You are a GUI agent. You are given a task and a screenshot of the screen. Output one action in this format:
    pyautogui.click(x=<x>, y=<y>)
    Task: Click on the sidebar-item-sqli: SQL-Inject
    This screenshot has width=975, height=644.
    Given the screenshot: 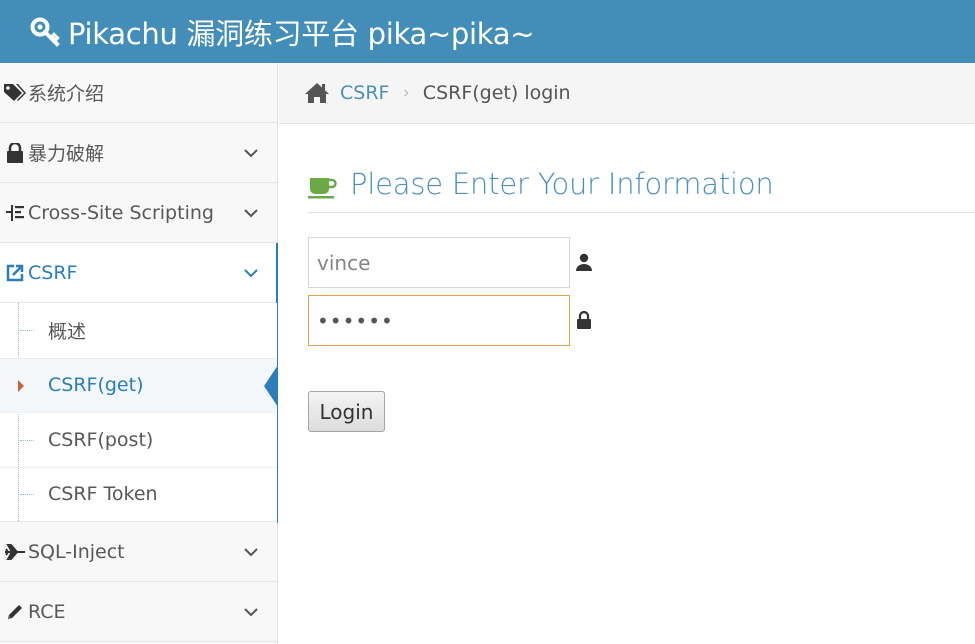 What is the action you would take?
    pyautogui.click(x=138, y=552)
    